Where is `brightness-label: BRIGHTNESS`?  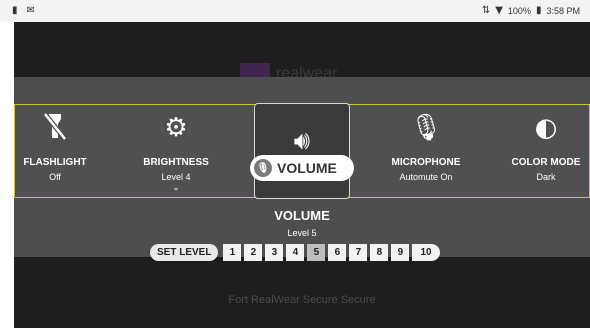
brightness-label: BRIGHTNESS is located at coordinates (176, 162).